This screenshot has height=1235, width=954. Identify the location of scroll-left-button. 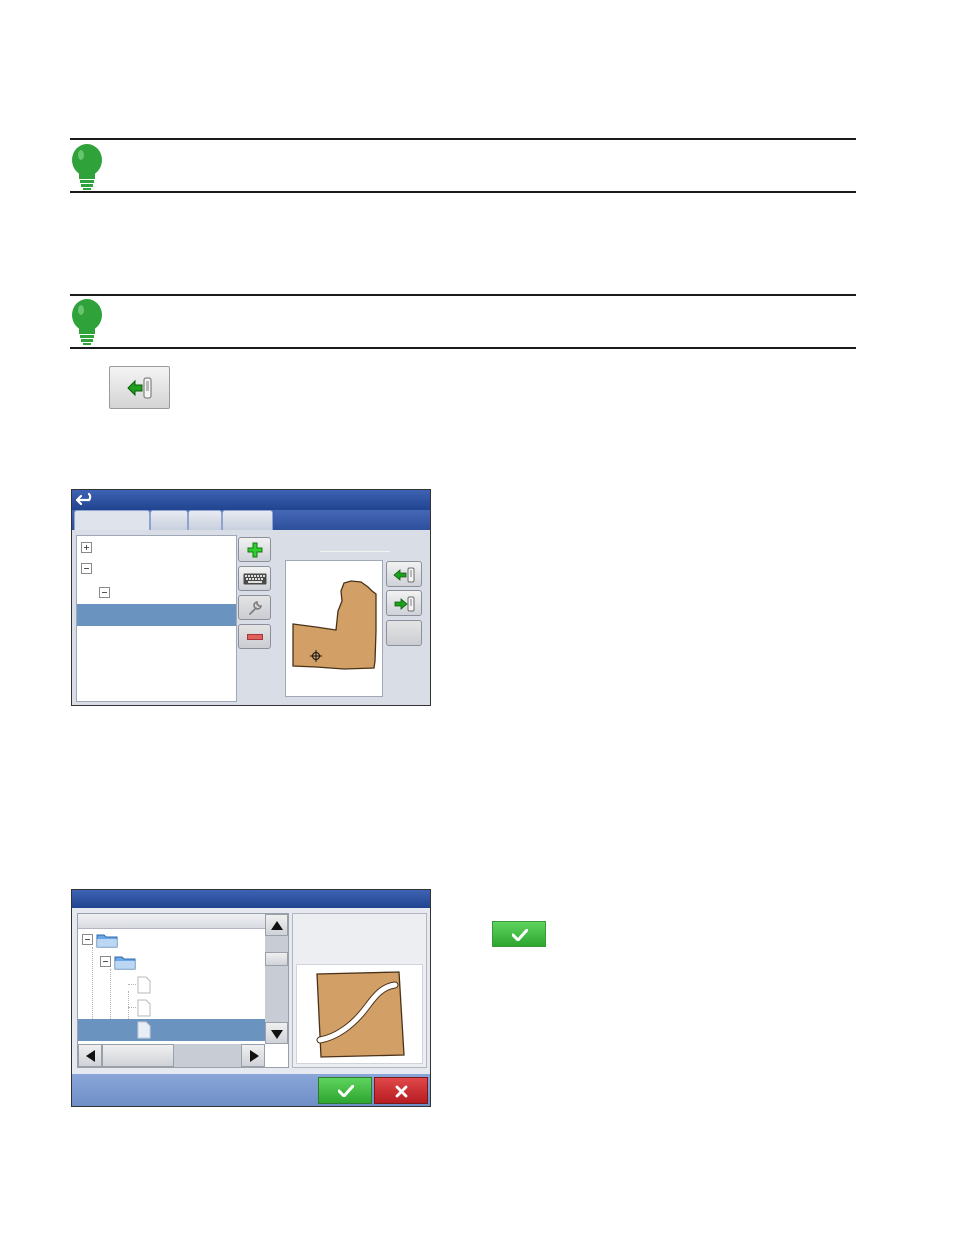
(90, 1055).